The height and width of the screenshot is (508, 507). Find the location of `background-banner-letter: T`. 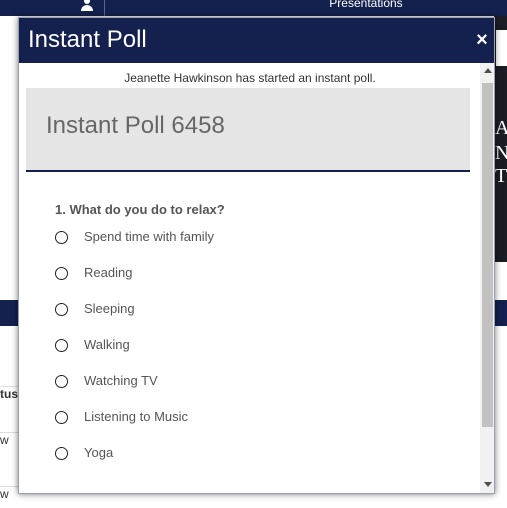

background-banner-letter: T is located at coordinates (501, 176).